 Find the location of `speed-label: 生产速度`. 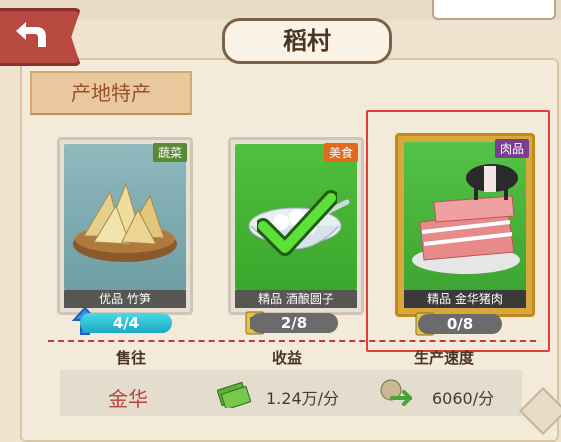

speed-label: 生产速度 is located at coordinates (444, 358).